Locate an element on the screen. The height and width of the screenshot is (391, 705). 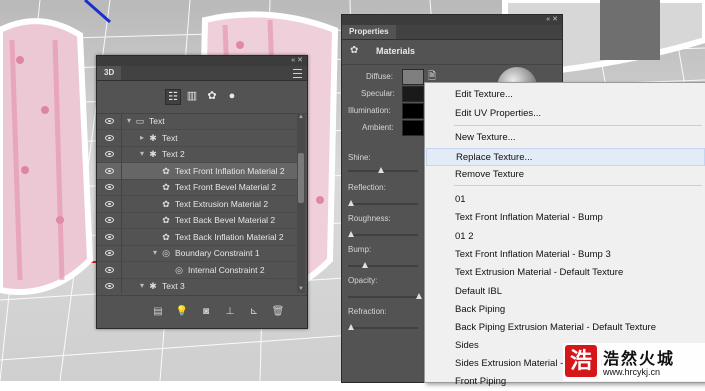
texture-menu-icon: 🗎 is located at coordinates (435, 76).